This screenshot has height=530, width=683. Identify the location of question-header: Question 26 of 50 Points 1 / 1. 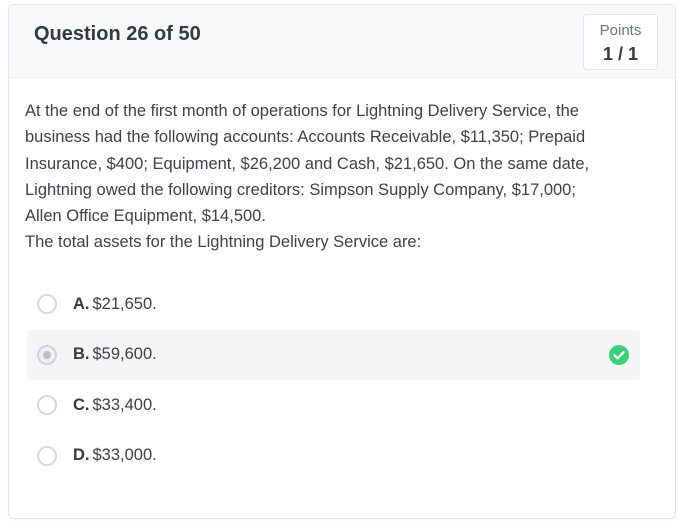
(342, 41).